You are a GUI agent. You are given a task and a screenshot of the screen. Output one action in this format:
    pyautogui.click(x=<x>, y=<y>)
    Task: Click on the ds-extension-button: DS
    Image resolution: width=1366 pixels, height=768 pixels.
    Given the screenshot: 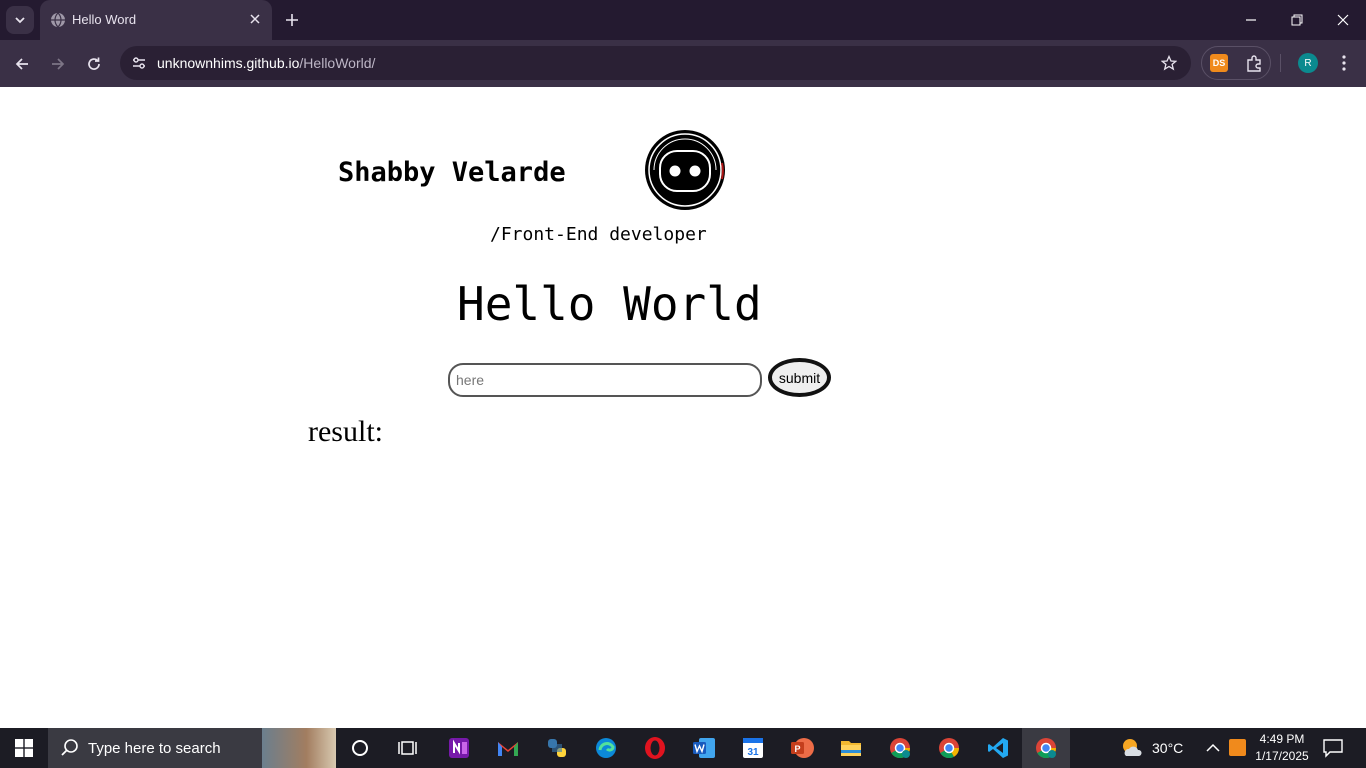 What is the action you would take?
    pyautogui.click(x=1219, y=63)
    